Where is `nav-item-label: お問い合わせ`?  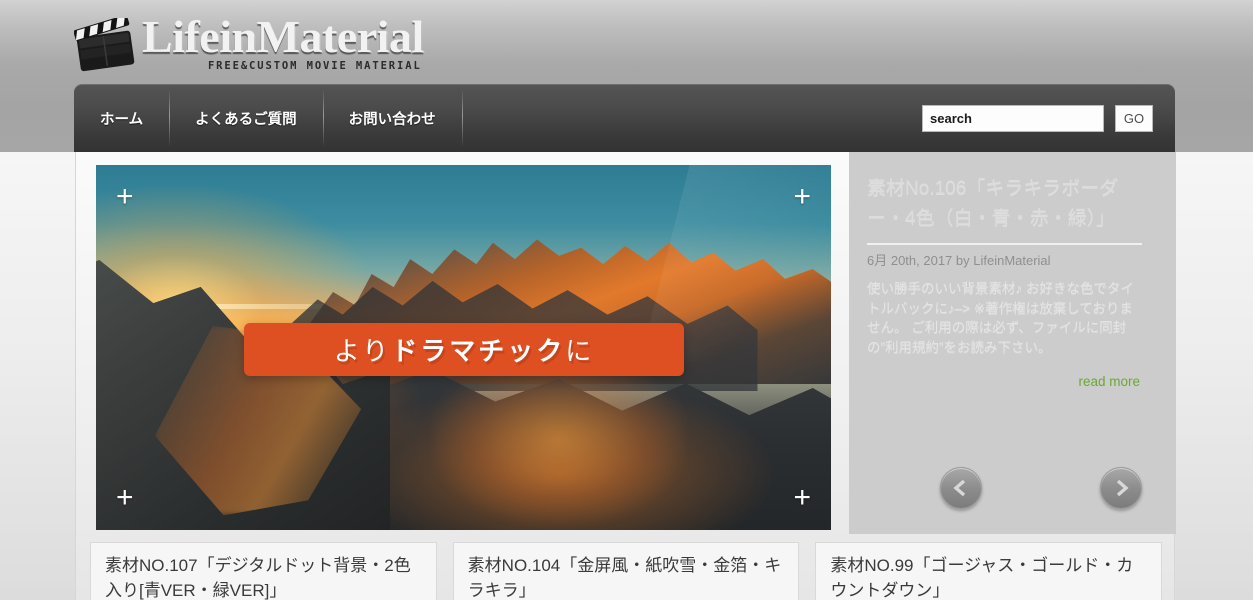
nav-item-label: お問い合わせ is located at coordinates (392, 119).